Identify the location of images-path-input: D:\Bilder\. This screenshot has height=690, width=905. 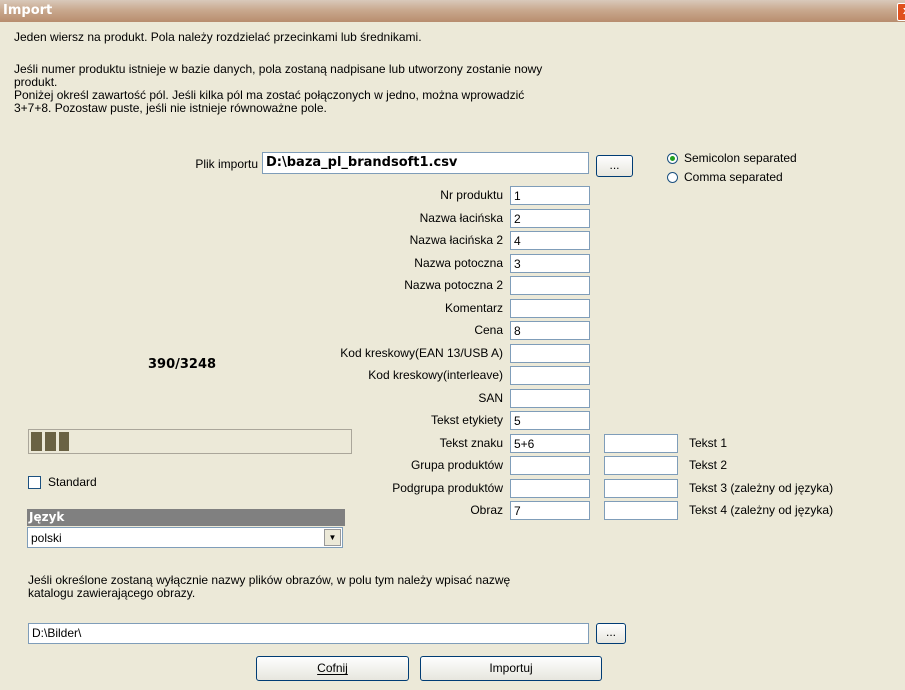
(308, 633).